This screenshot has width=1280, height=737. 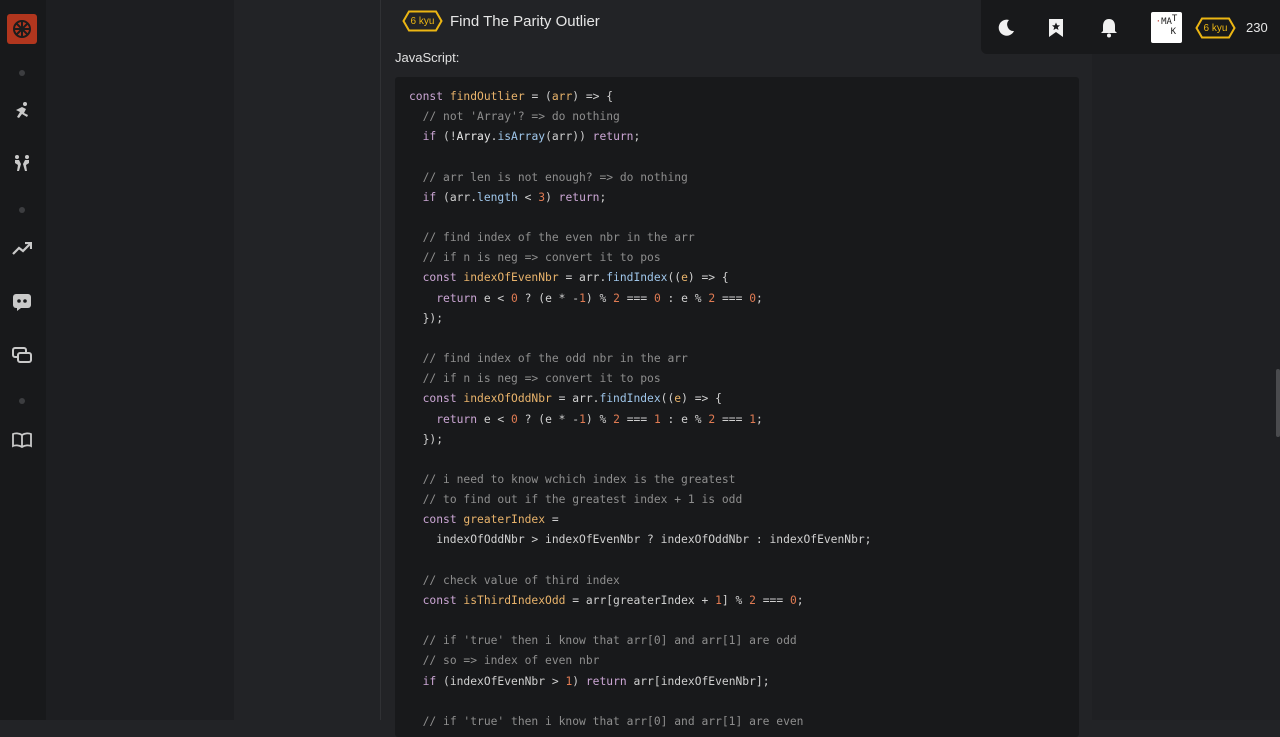 What do you see at coordinates (457, 419) in the screenshot?
I see `code-token: return` at bounding box center [457, 419].